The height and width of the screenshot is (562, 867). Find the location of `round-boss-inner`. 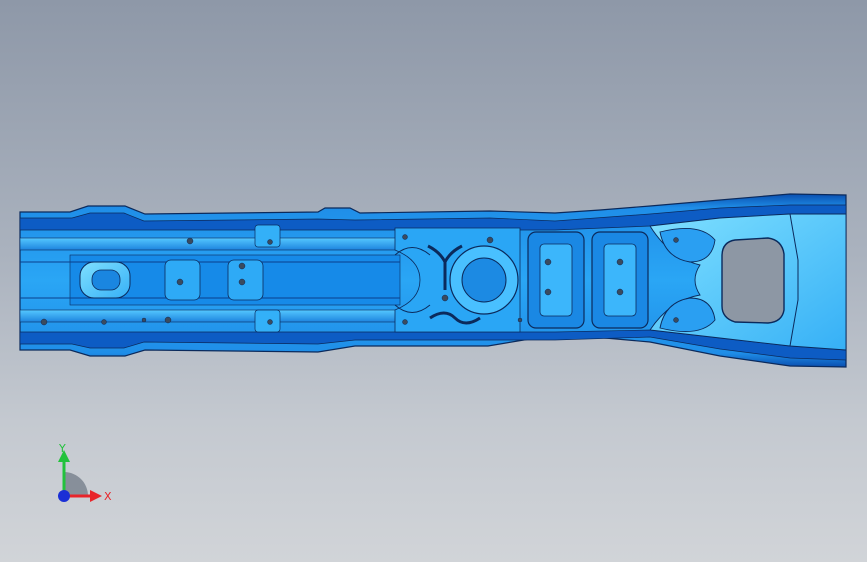

round-boss-inner is located at coordinates (484, 280).